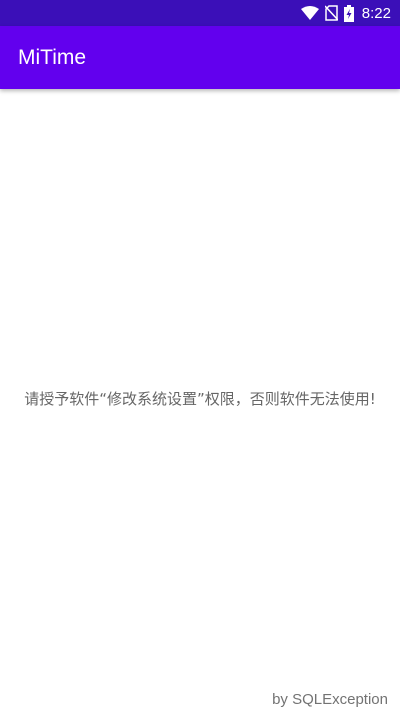 Image resolution: width=400 pixels, height=711 pixels. Describe the element at coordinates (200, 57) in the screenshot. I see `app-bar: MiTime` at that location.